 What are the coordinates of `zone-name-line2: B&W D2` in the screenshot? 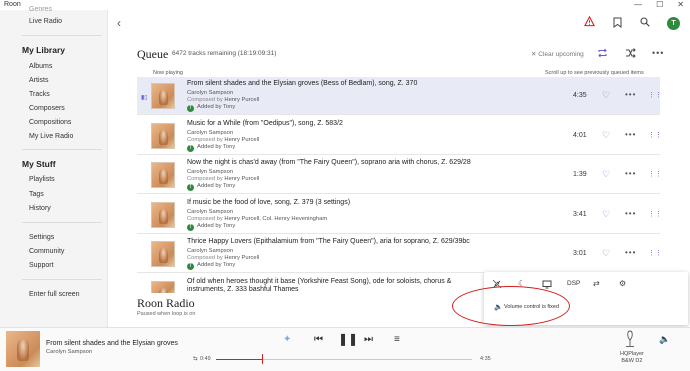 It's located at (632, 361).